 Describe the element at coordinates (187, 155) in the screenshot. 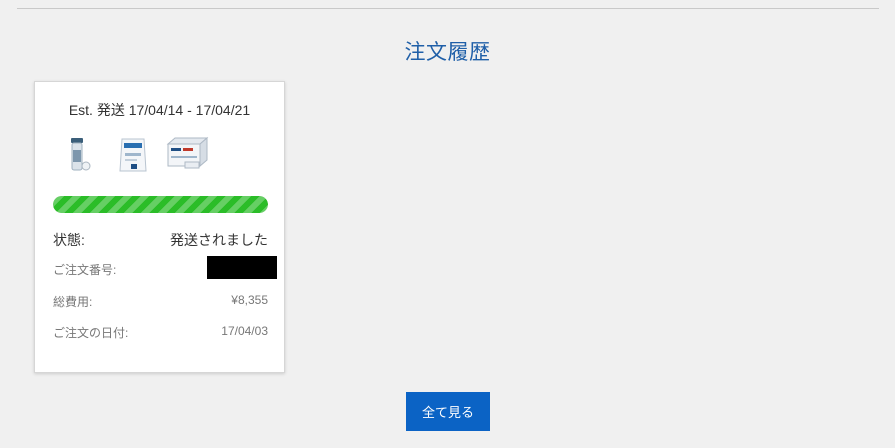

I see `bar-box-pack-icon` at that location.